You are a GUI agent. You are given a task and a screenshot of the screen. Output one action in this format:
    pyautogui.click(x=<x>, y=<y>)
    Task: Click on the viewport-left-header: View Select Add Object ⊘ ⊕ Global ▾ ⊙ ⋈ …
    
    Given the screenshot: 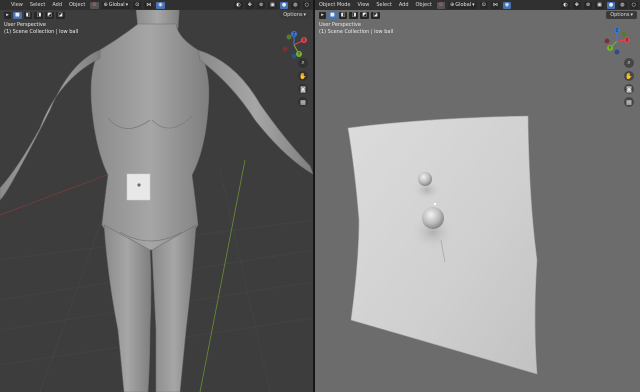 What is the action you would take?
    pyautogui.click(x=156, y=5)
    